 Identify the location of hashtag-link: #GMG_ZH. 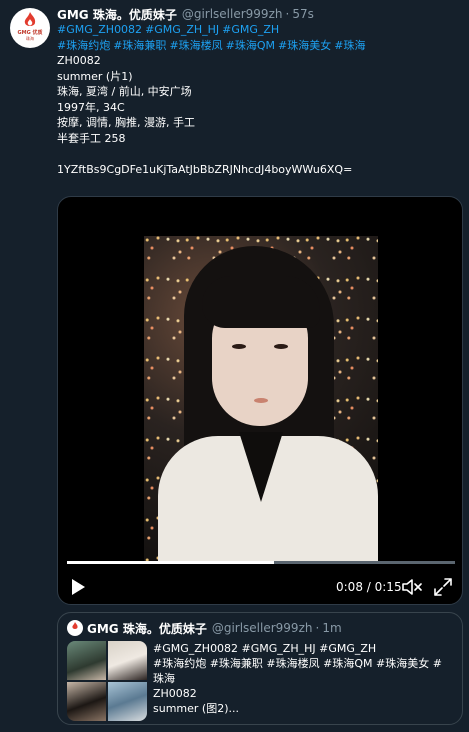
(250, 29).